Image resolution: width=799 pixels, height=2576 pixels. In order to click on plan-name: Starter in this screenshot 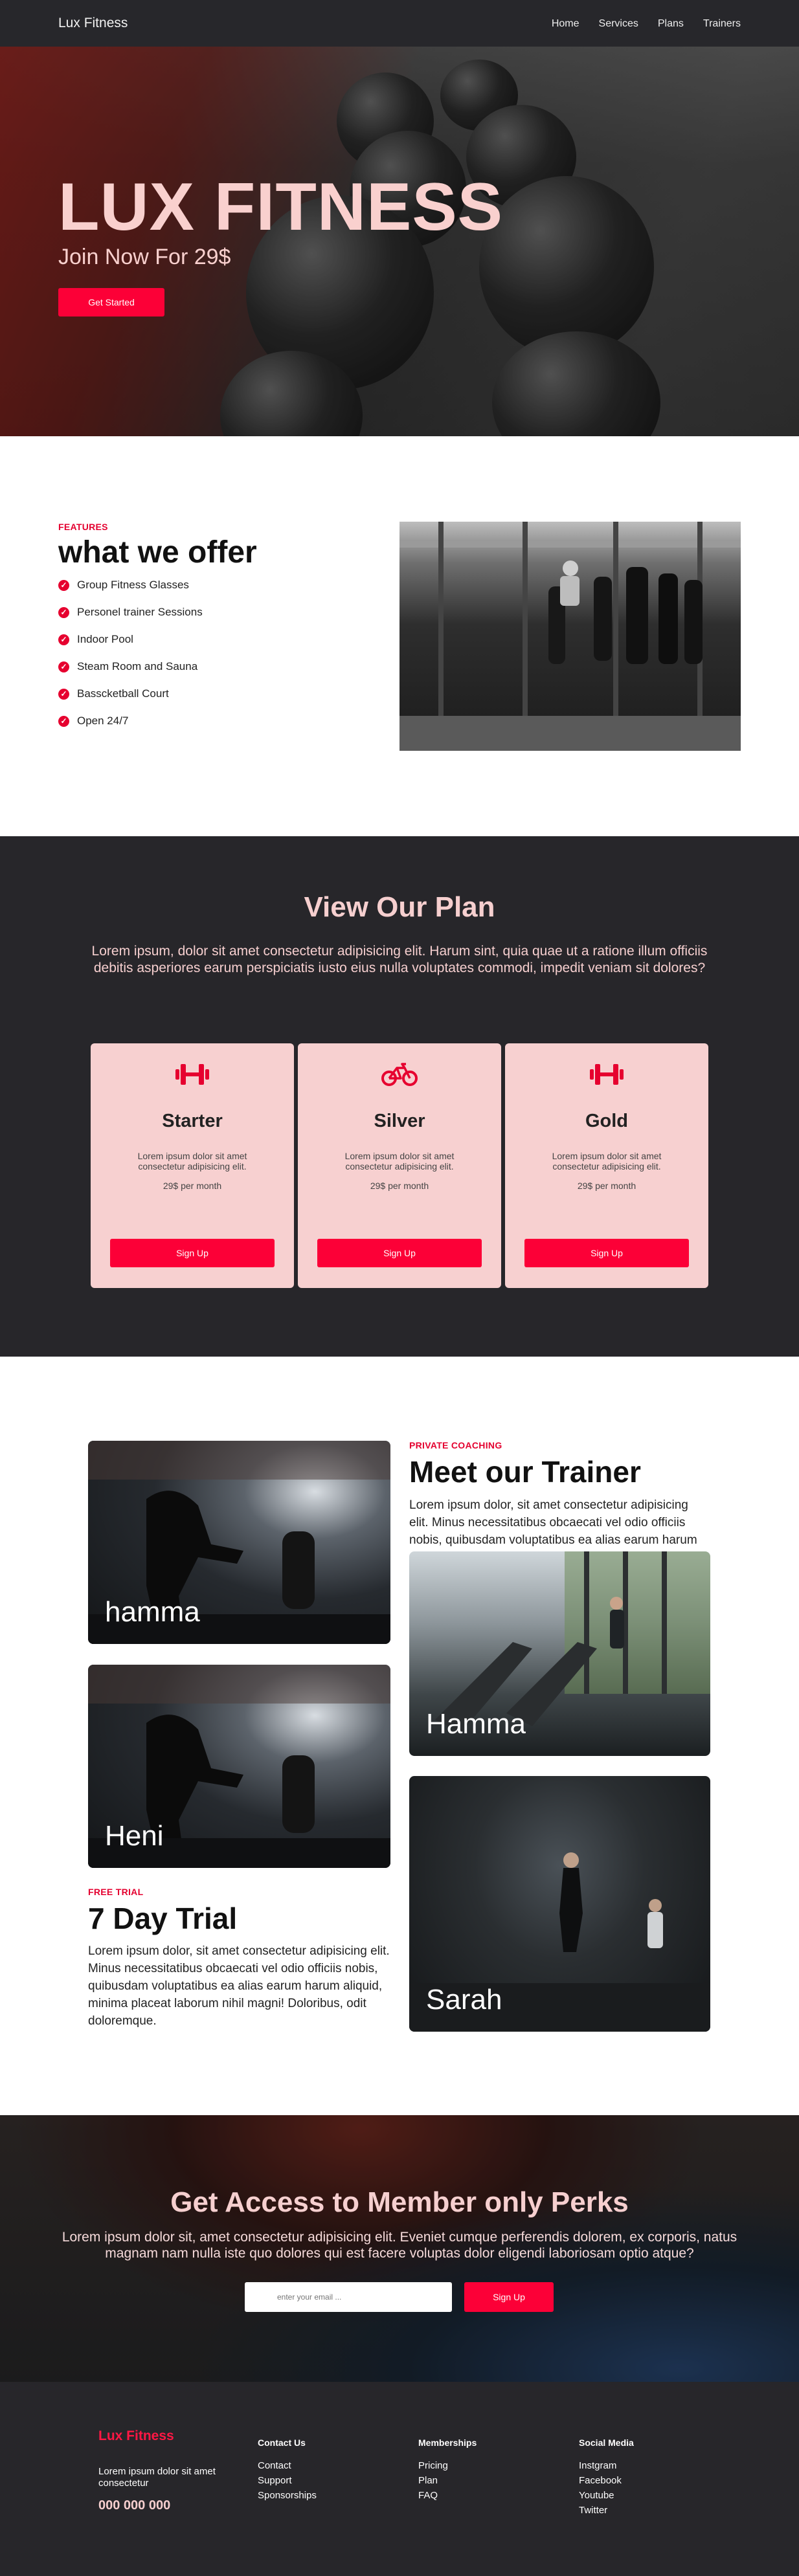, I will do `click(192, 1121)`.